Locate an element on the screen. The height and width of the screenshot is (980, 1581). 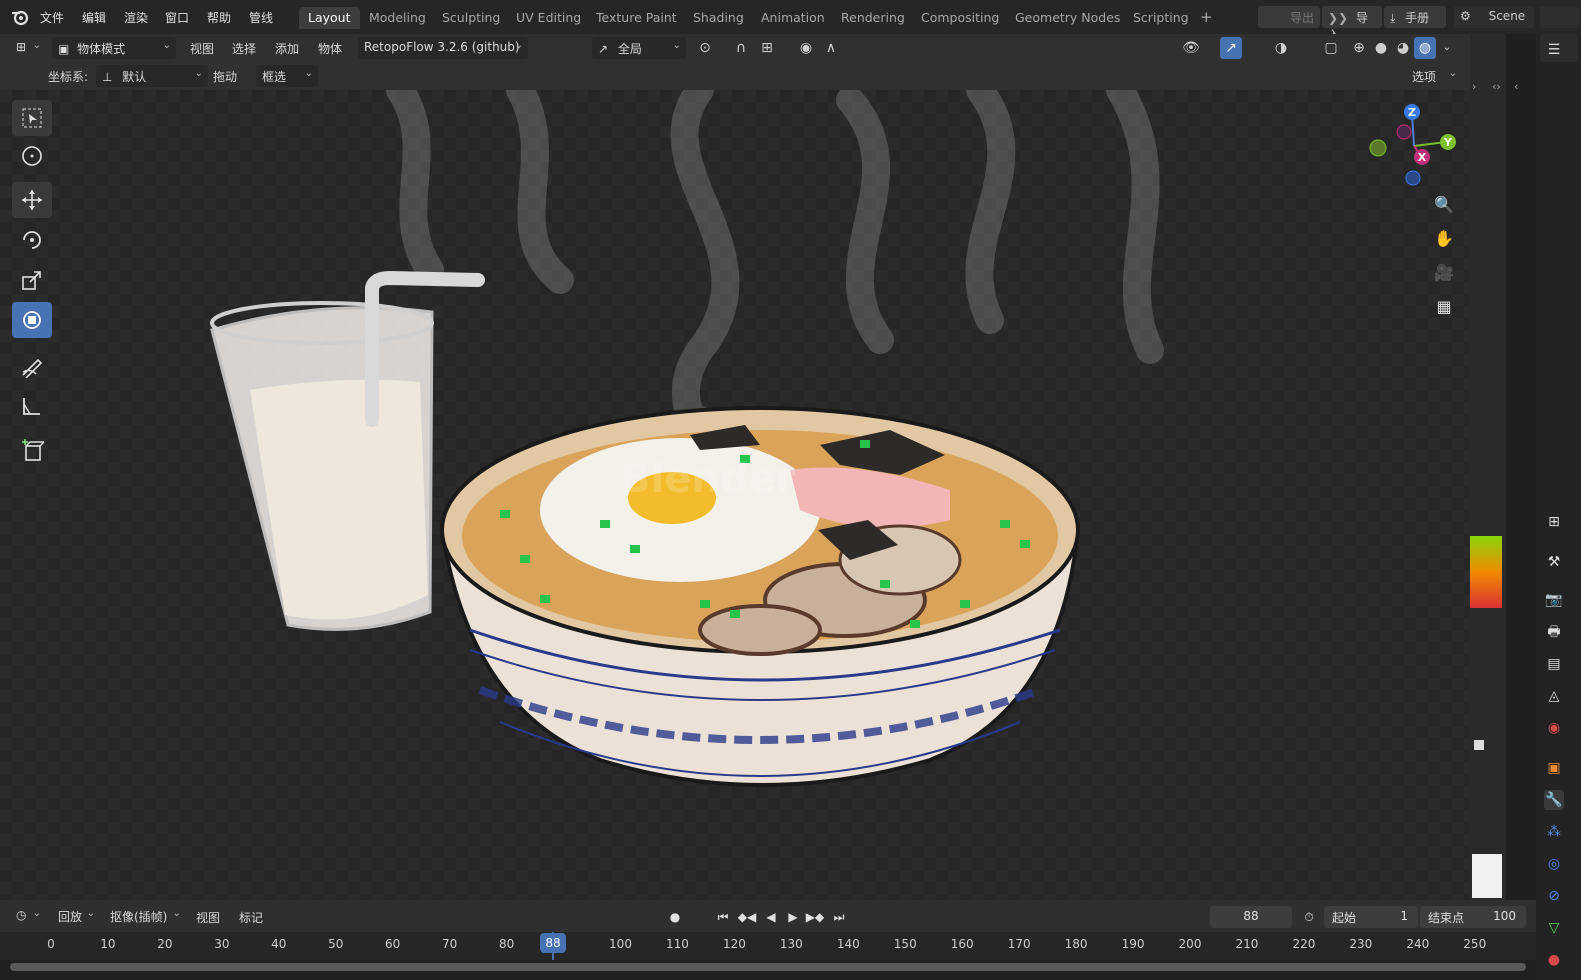
menu-add: 添加 is located at coordinates (287, 48).